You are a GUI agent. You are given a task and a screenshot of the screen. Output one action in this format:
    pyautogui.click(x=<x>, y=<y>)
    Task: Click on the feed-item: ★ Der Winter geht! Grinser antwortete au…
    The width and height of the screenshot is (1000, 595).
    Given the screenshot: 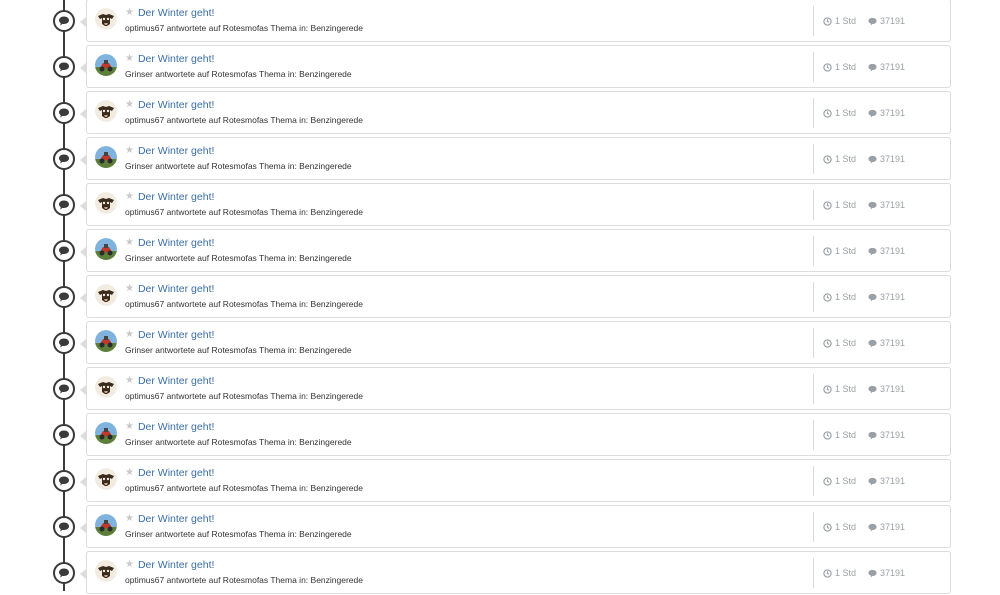 What is the action you would take?
    pyautogui.click(x=500, y=67)
    